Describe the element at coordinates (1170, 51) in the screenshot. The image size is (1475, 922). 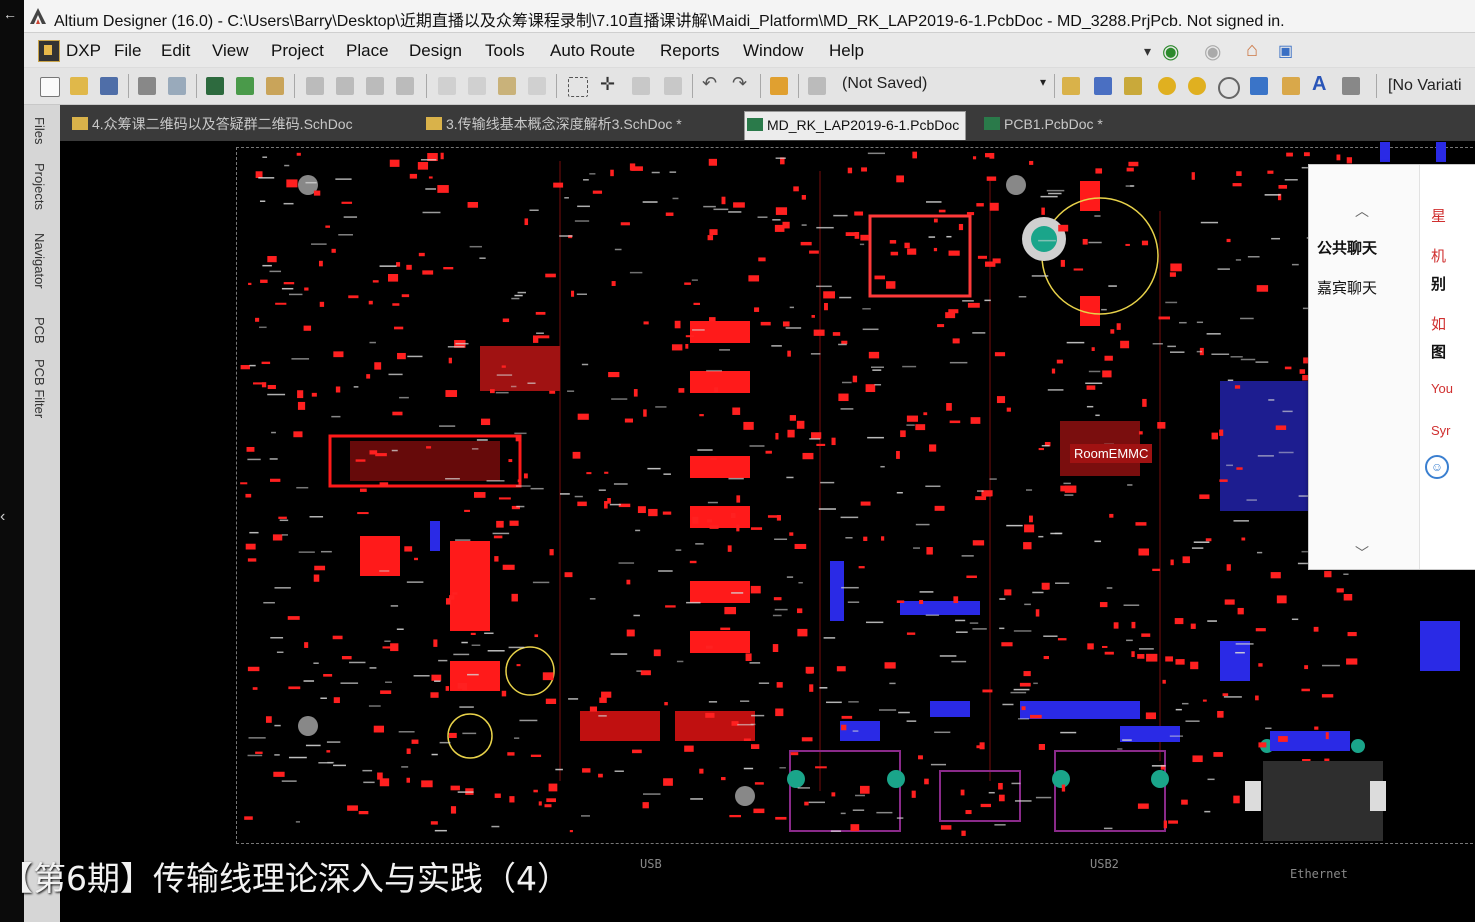
I see `back-nav-icon: ◉` at that location.